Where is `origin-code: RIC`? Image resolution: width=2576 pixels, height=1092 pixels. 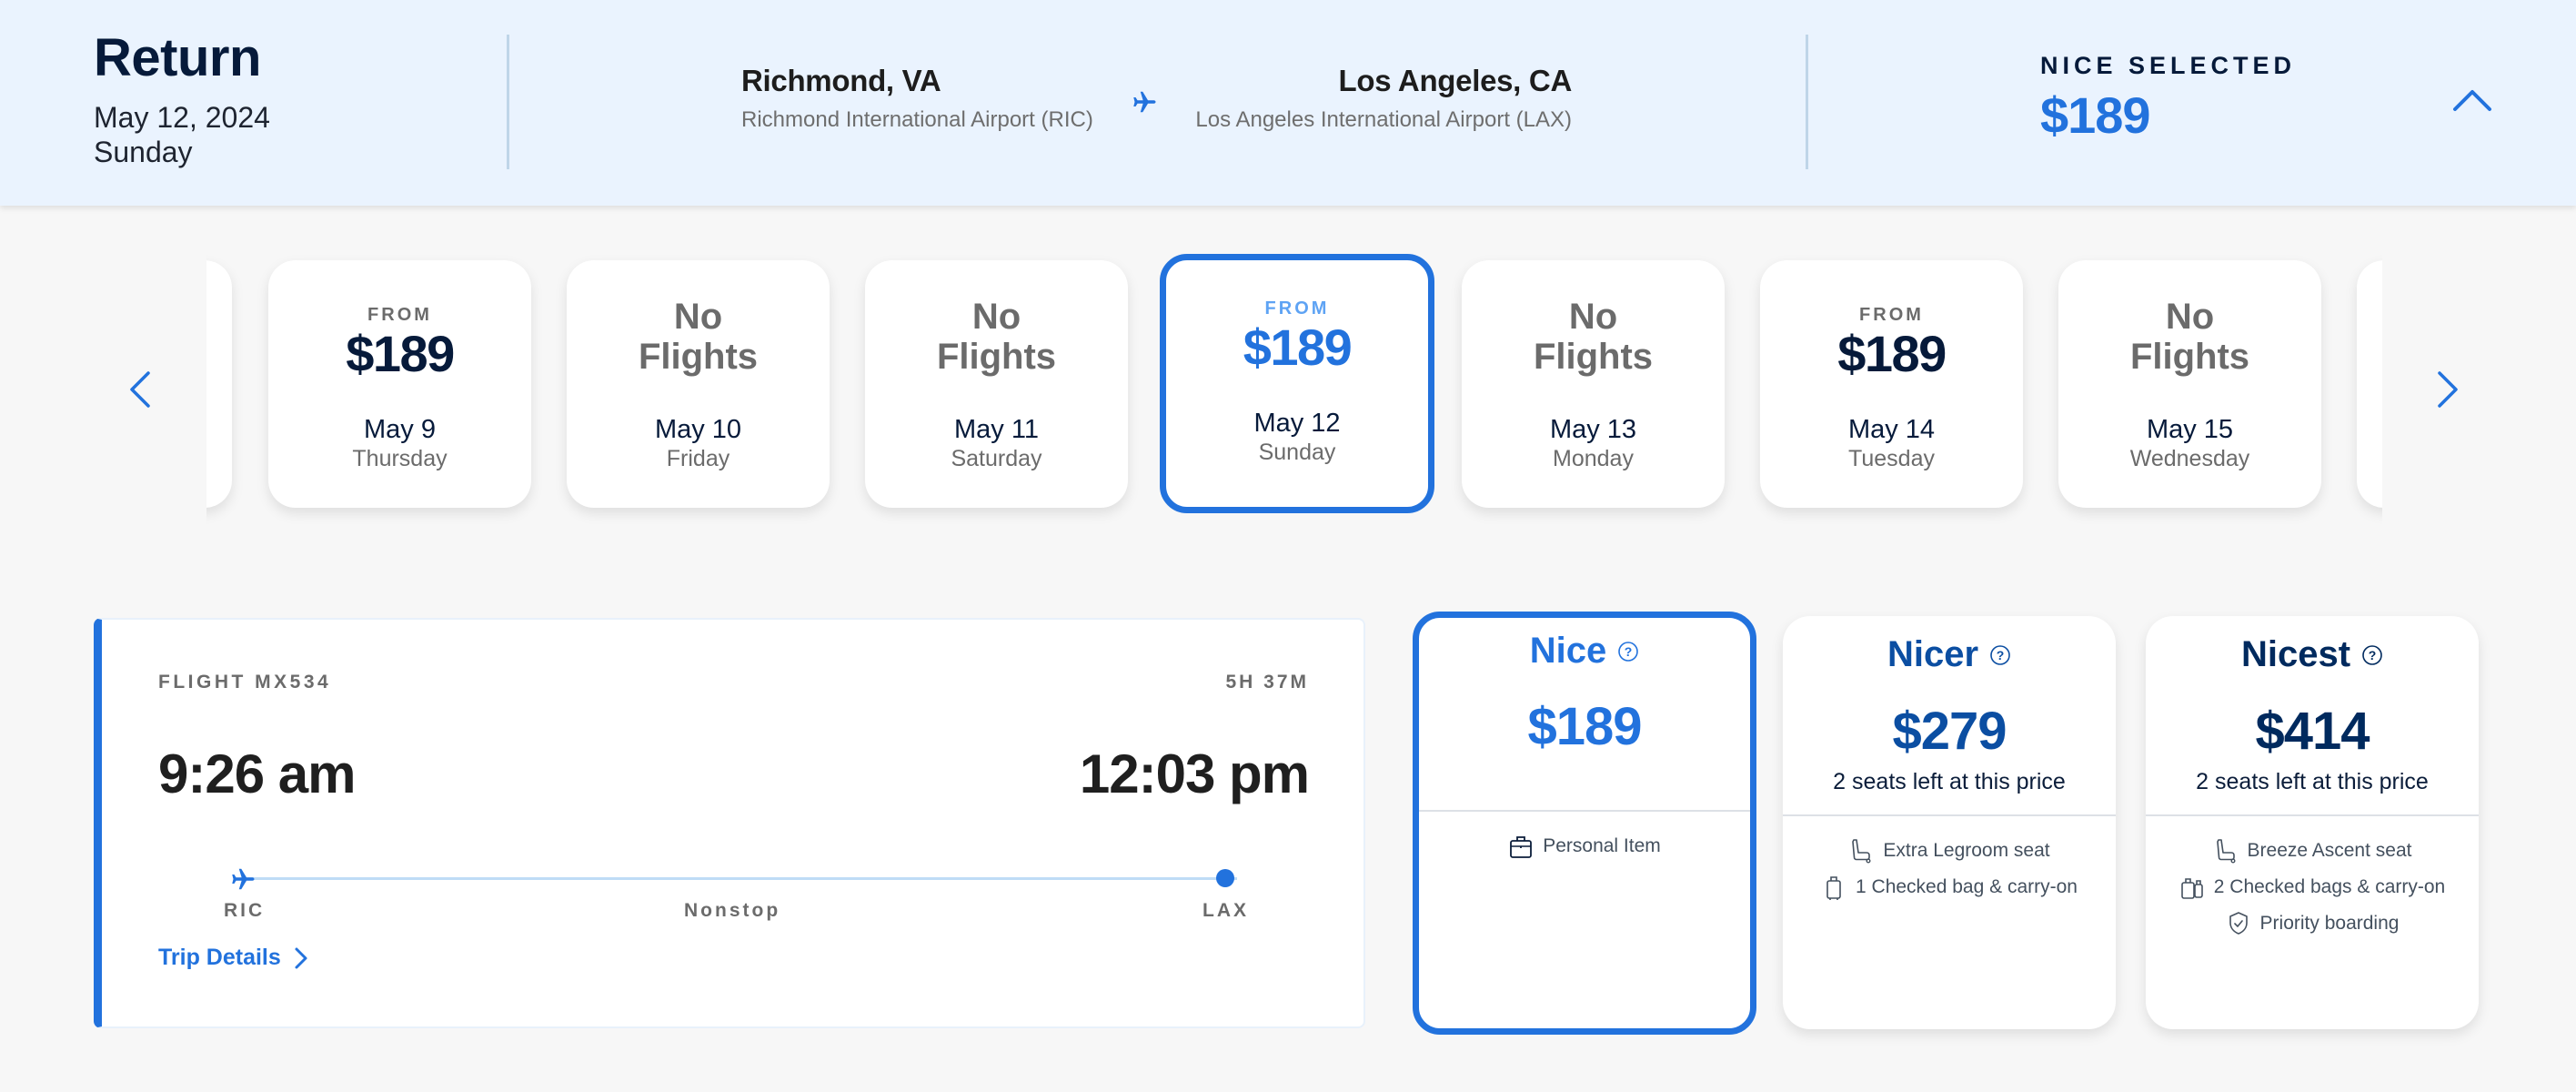
origin-code: RIC is located at coordinates (245, 911).